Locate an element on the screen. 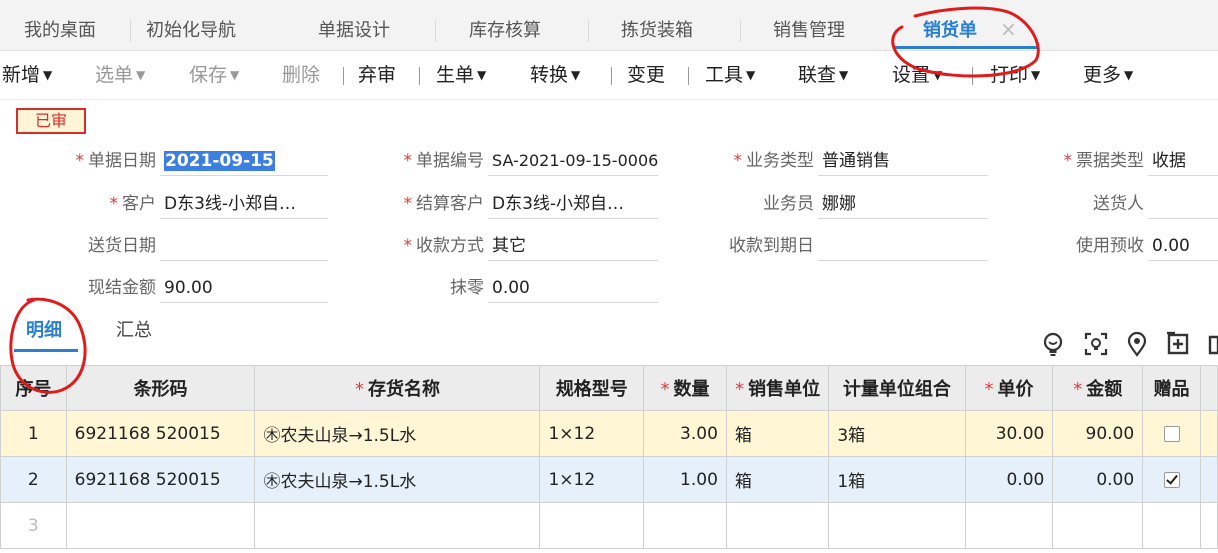 The width and height of the screenshot is (1218, 553). abandon-audit-button: 弃审 is located at coordinates (377, 75).